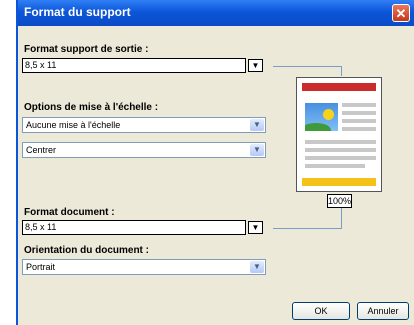 Image resolution: width=414 pixels, height=325 pixels. I want to click on alignment-select-value: Centrer, so click(41, 150).